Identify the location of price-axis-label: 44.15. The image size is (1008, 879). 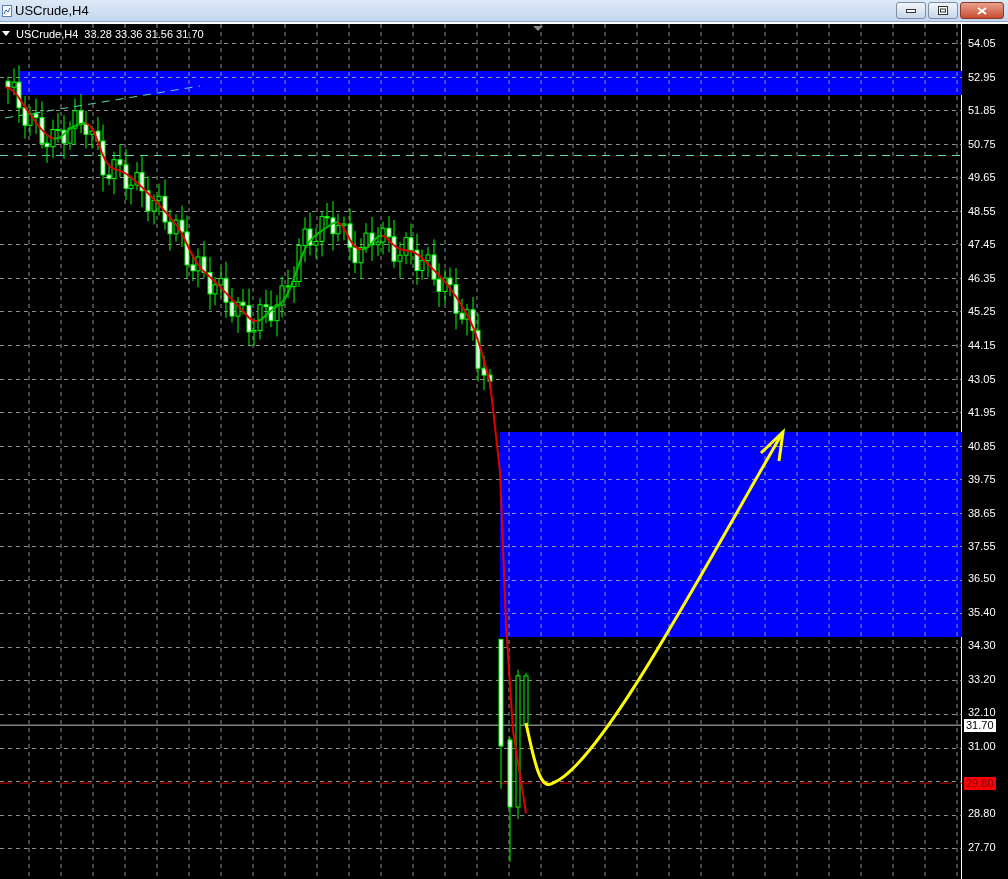
(982, 344).